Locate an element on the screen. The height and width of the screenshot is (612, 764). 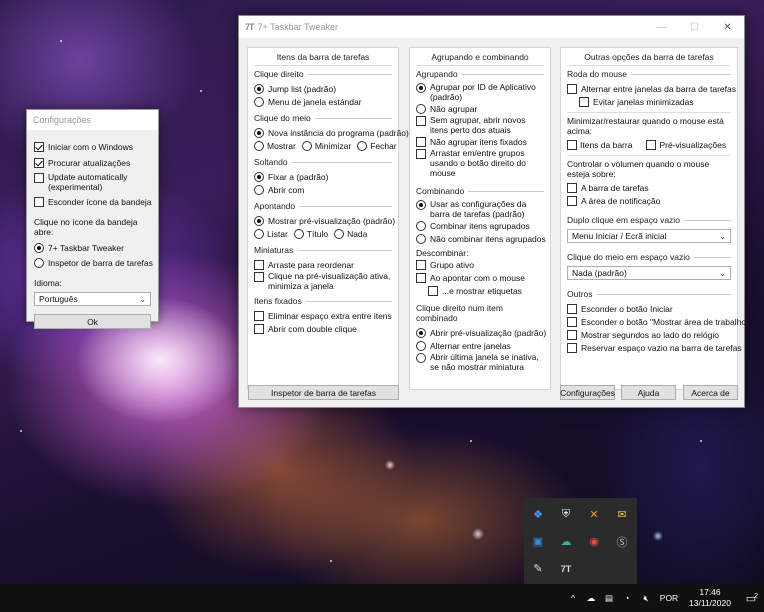
radio-new-instance: Nova instância do programa (padrão) is located at coordinates (331, 132).